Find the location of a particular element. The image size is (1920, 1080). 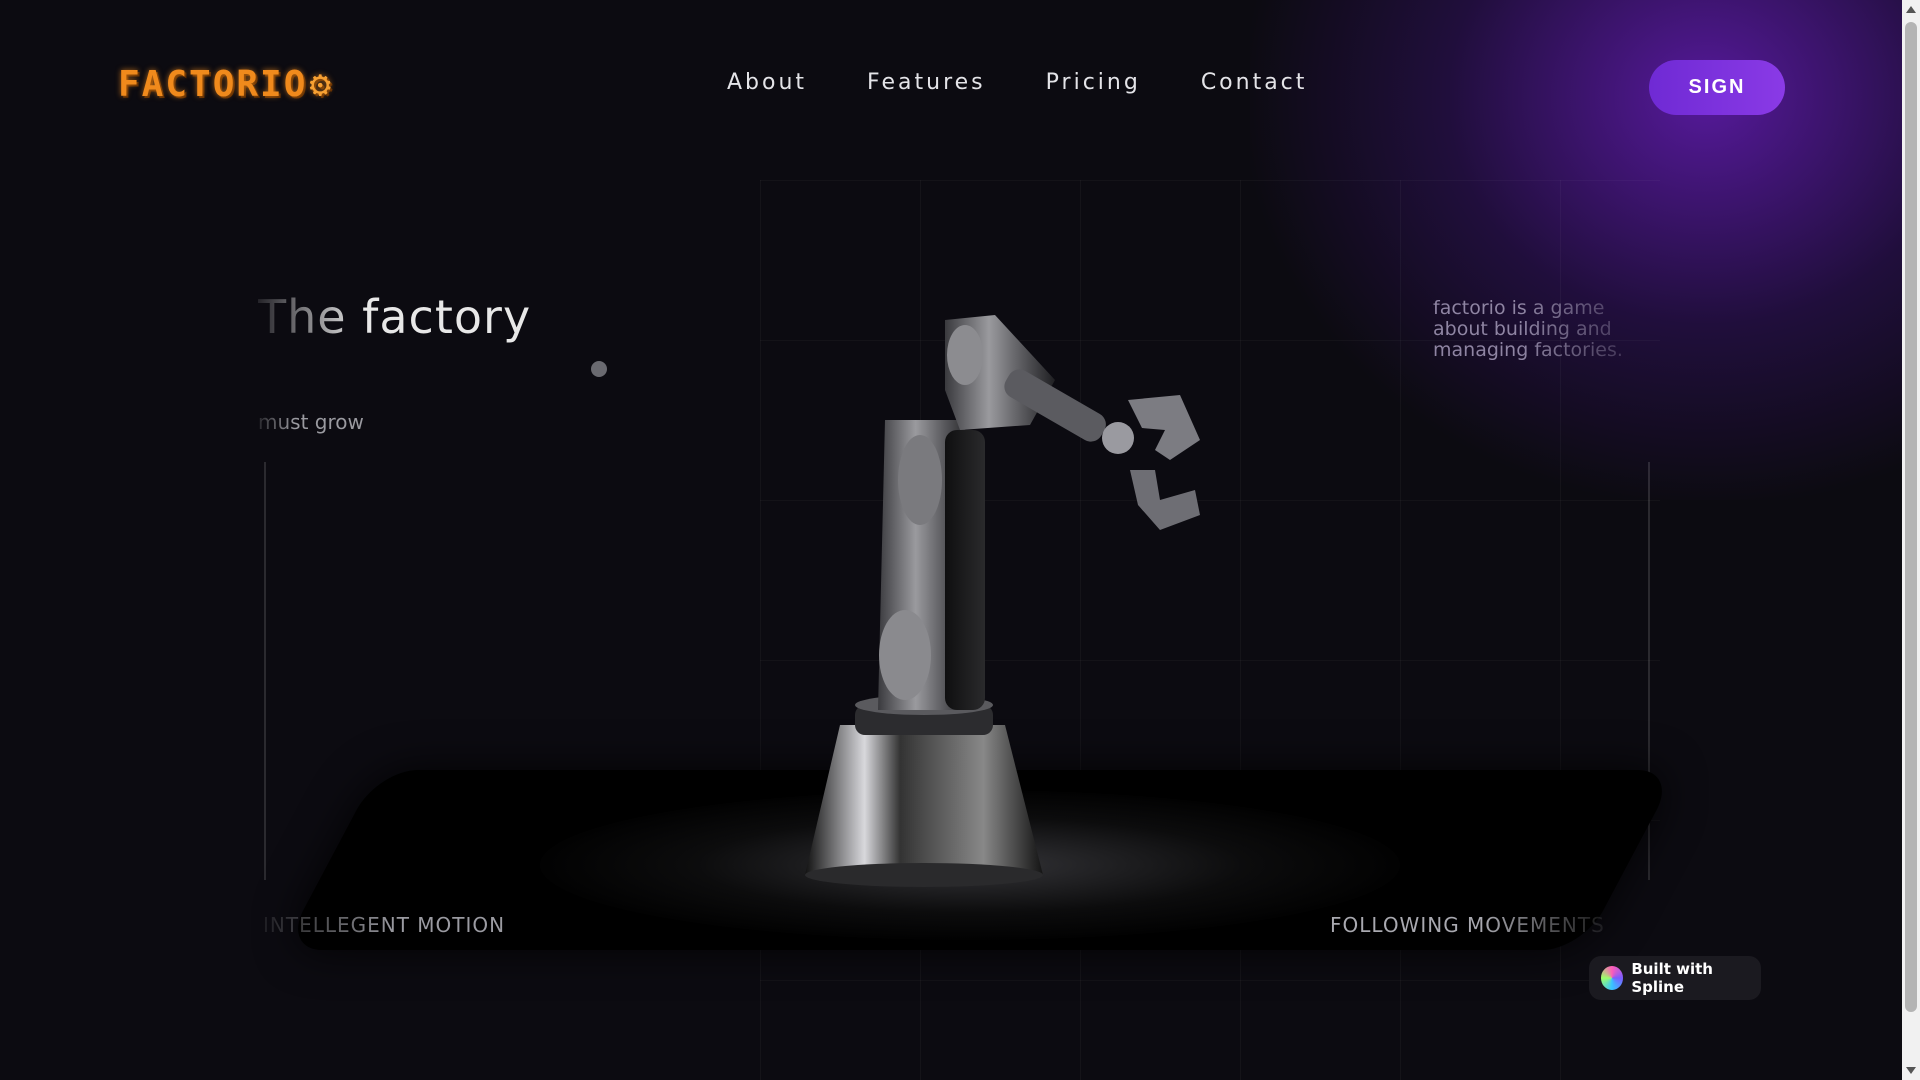

nav-contact: Contact is located at coordinates (1254, 82).